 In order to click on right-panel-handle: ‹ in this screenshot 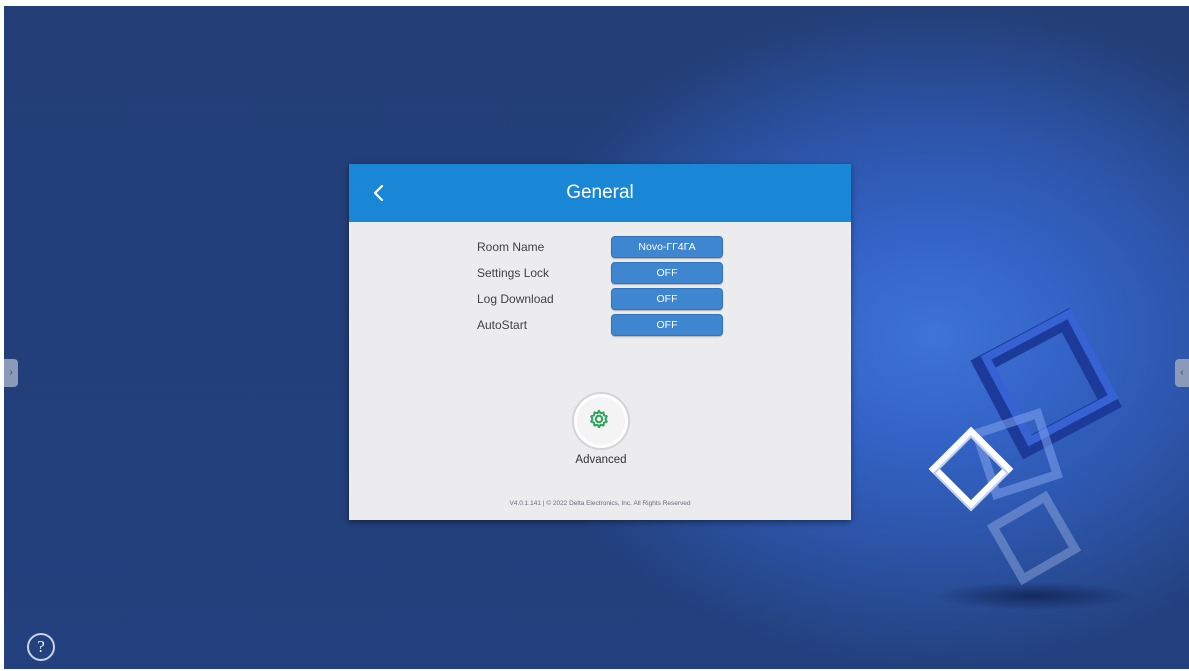, I will do `click(1182, 373)`.